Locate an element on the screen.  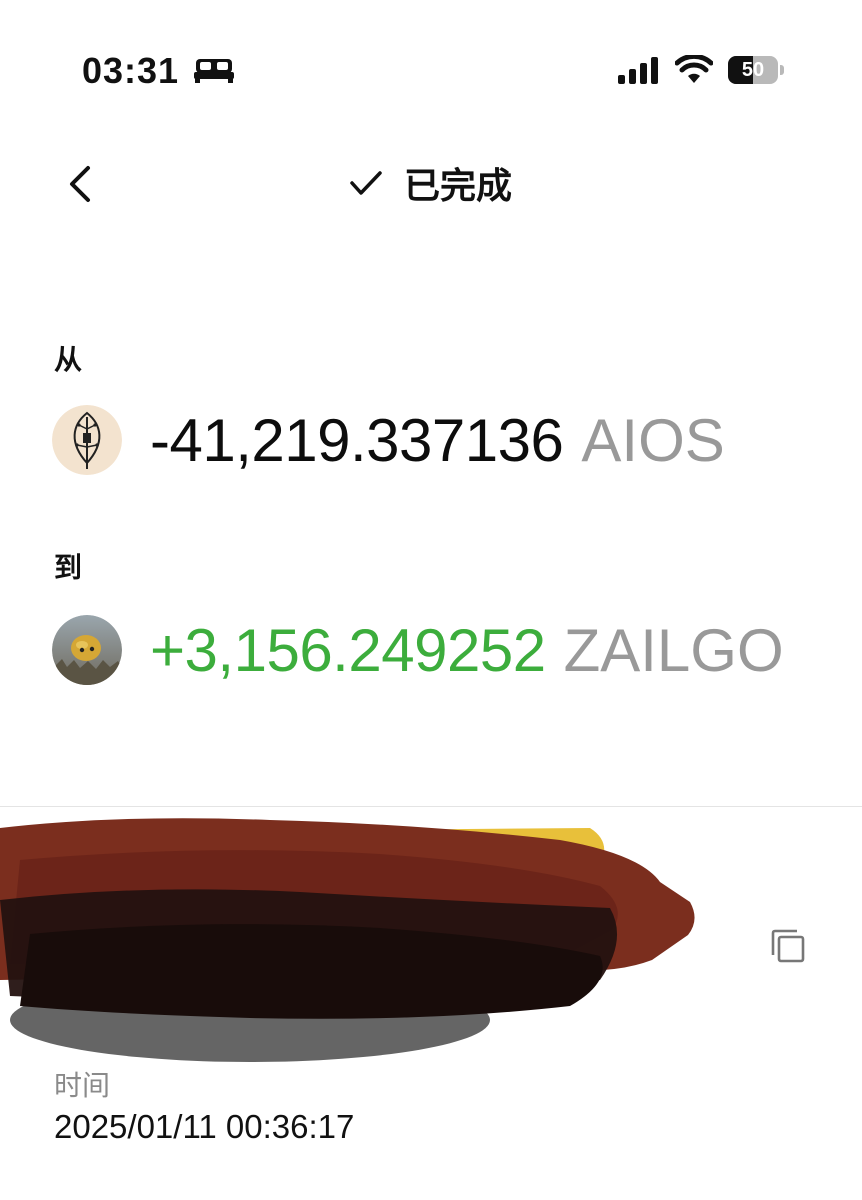
time-label: 时间 is located at coordinates (82, 1085).